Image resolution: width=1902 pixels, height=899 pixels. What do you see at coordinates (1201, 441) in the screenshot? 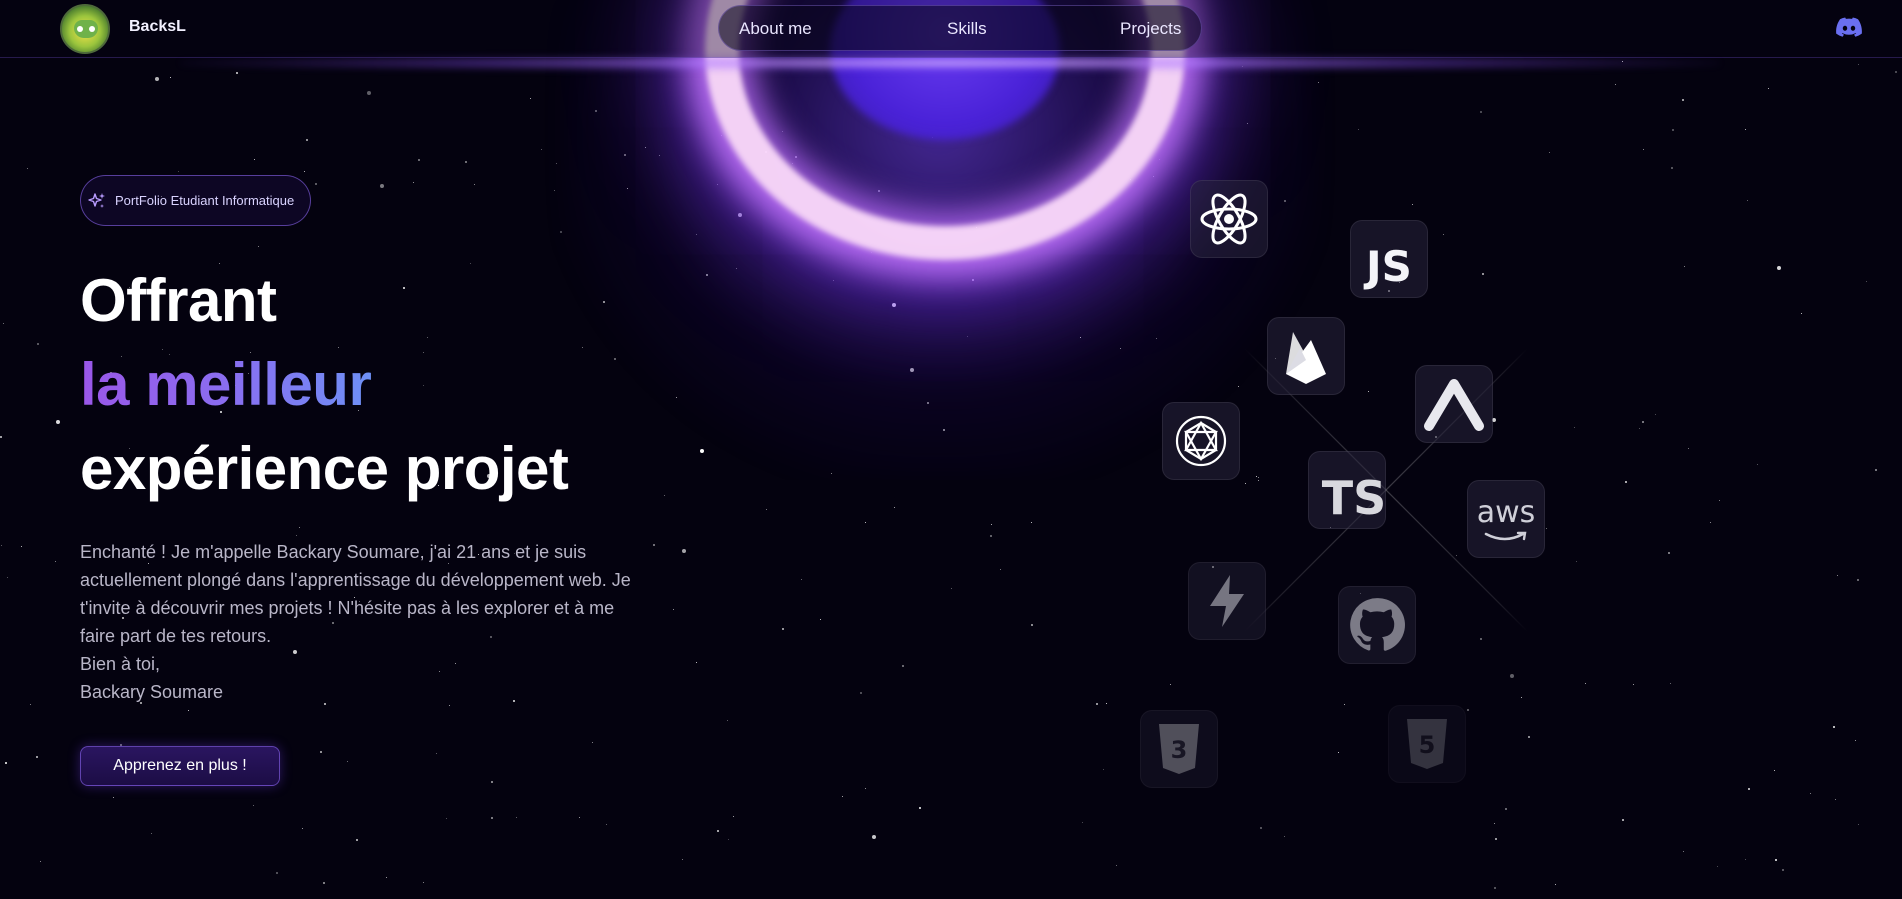
I see `openai-icon` at bounding box center [1201, 441].